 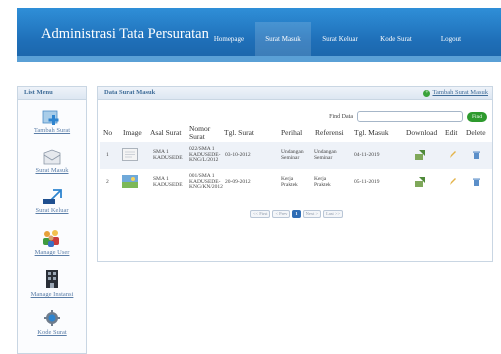 What do you see at coordinates (125, 34) in the screenshot?
I see `app-title: Administrasi Tata Persuratan` at bounding box center [125, 34].